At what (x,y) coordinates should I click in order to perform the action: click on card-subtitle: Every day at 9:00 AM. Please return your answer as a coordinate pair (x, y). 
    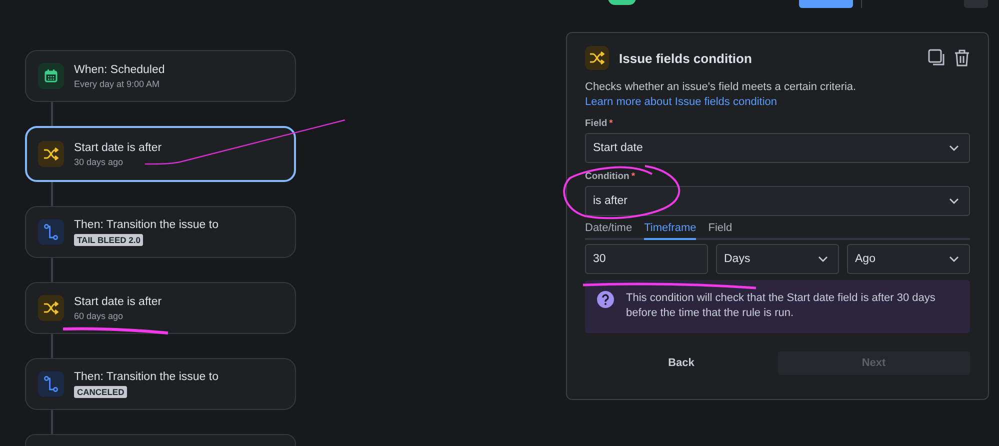
    Looking at the image, I should click on (117, 83).